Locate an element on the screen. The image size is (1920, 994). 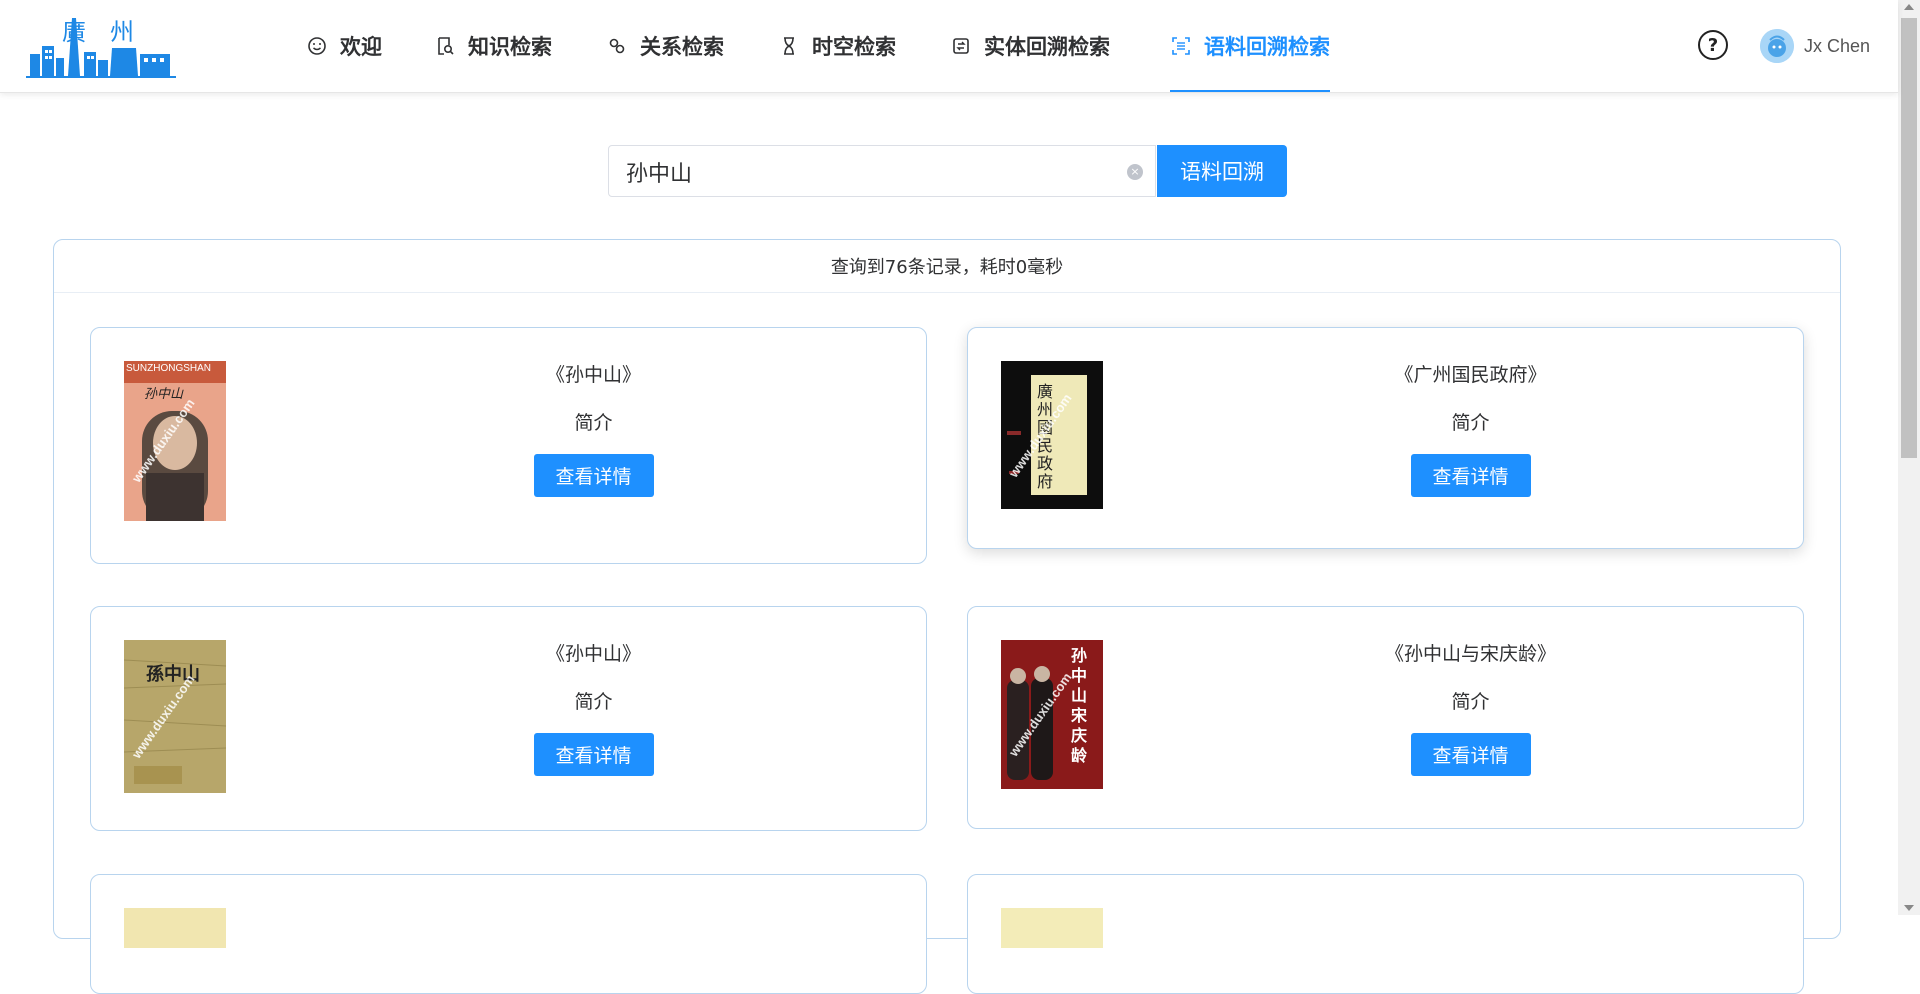
user-name: Jx Chen is located at coordinates (1837, 45).